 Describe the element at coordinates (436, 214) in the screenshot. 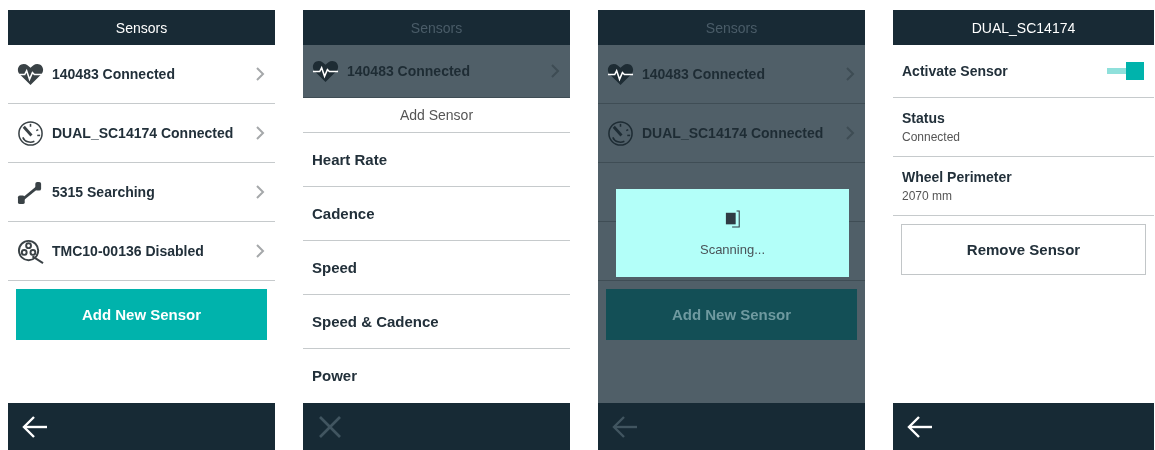

I see `sensor-type-option: Cadence` at that location.